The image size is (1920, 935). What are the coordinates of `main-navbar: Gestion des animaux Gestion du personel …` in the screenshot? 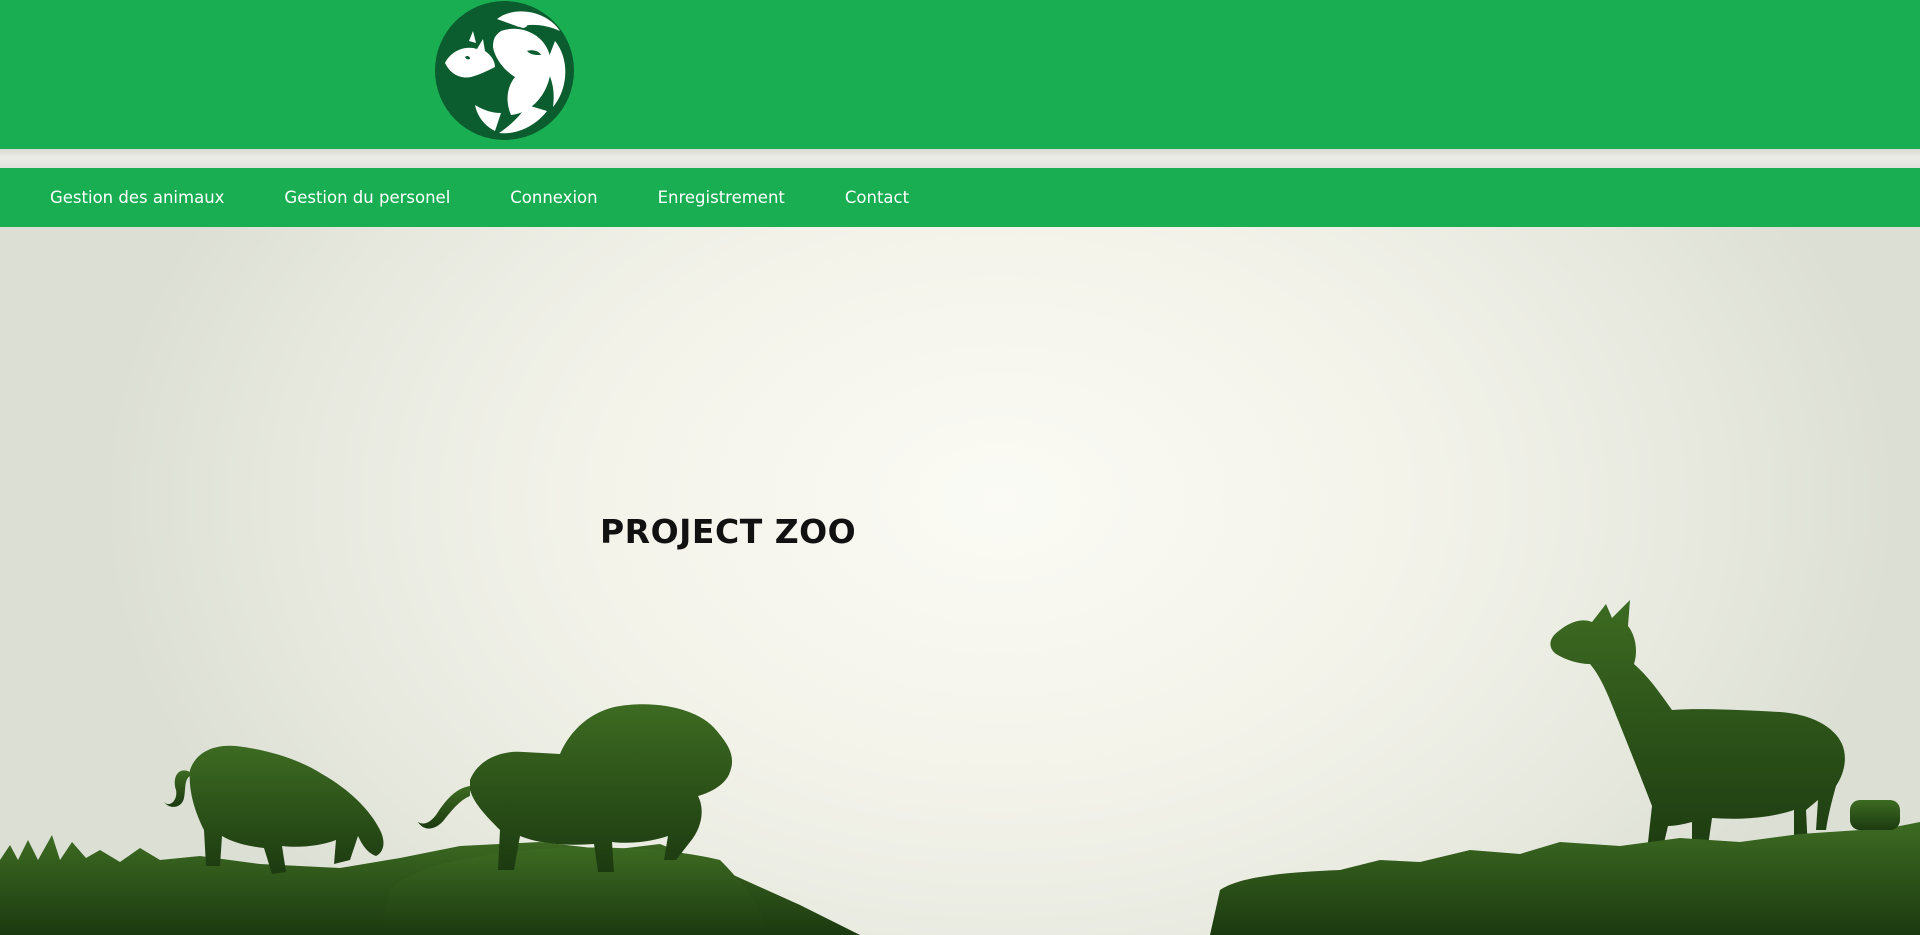 It's located at (960, 197).